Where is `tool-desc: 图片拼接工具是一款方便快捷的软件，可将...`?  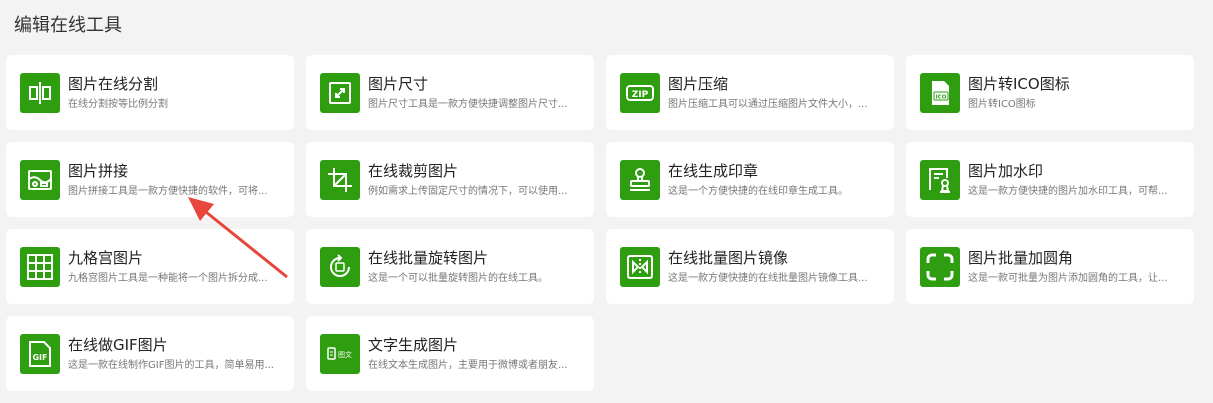 tool-desc: 图片拼接工具是一款方便快捷的软件，可将... is located at coordinates (168, 191).